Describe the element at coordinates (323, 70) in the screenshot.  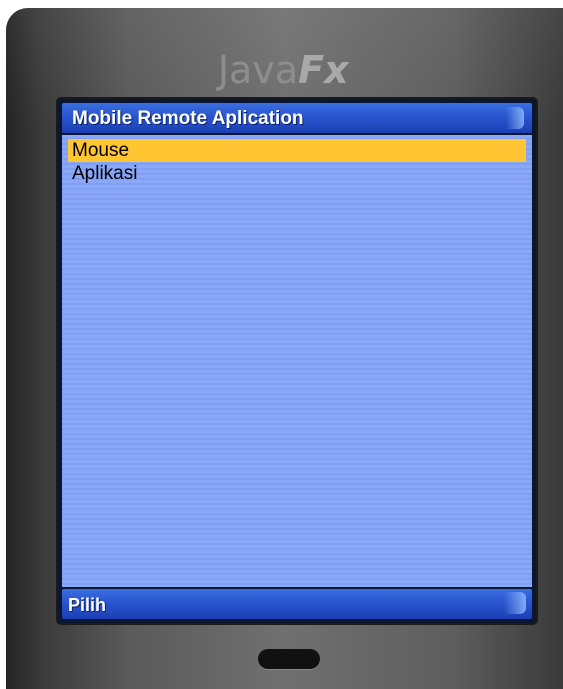
I see `logo-fx-text: Fx` at that location.